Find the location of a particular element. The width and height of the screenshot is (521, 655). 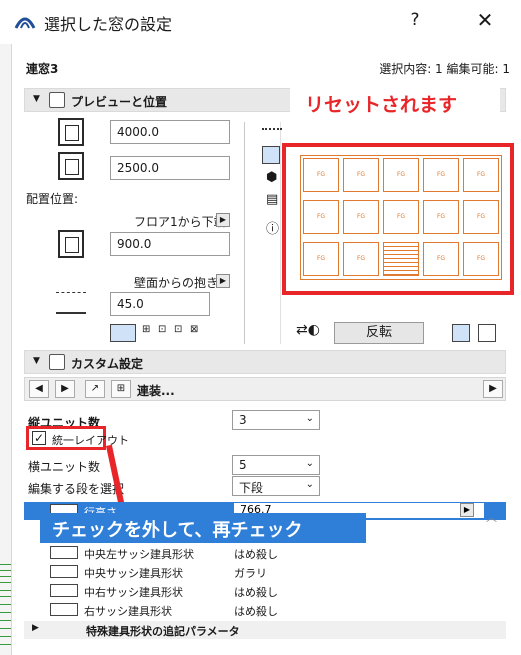

prev-arrow-icon: ◀ is located at coordinates (39, 389).